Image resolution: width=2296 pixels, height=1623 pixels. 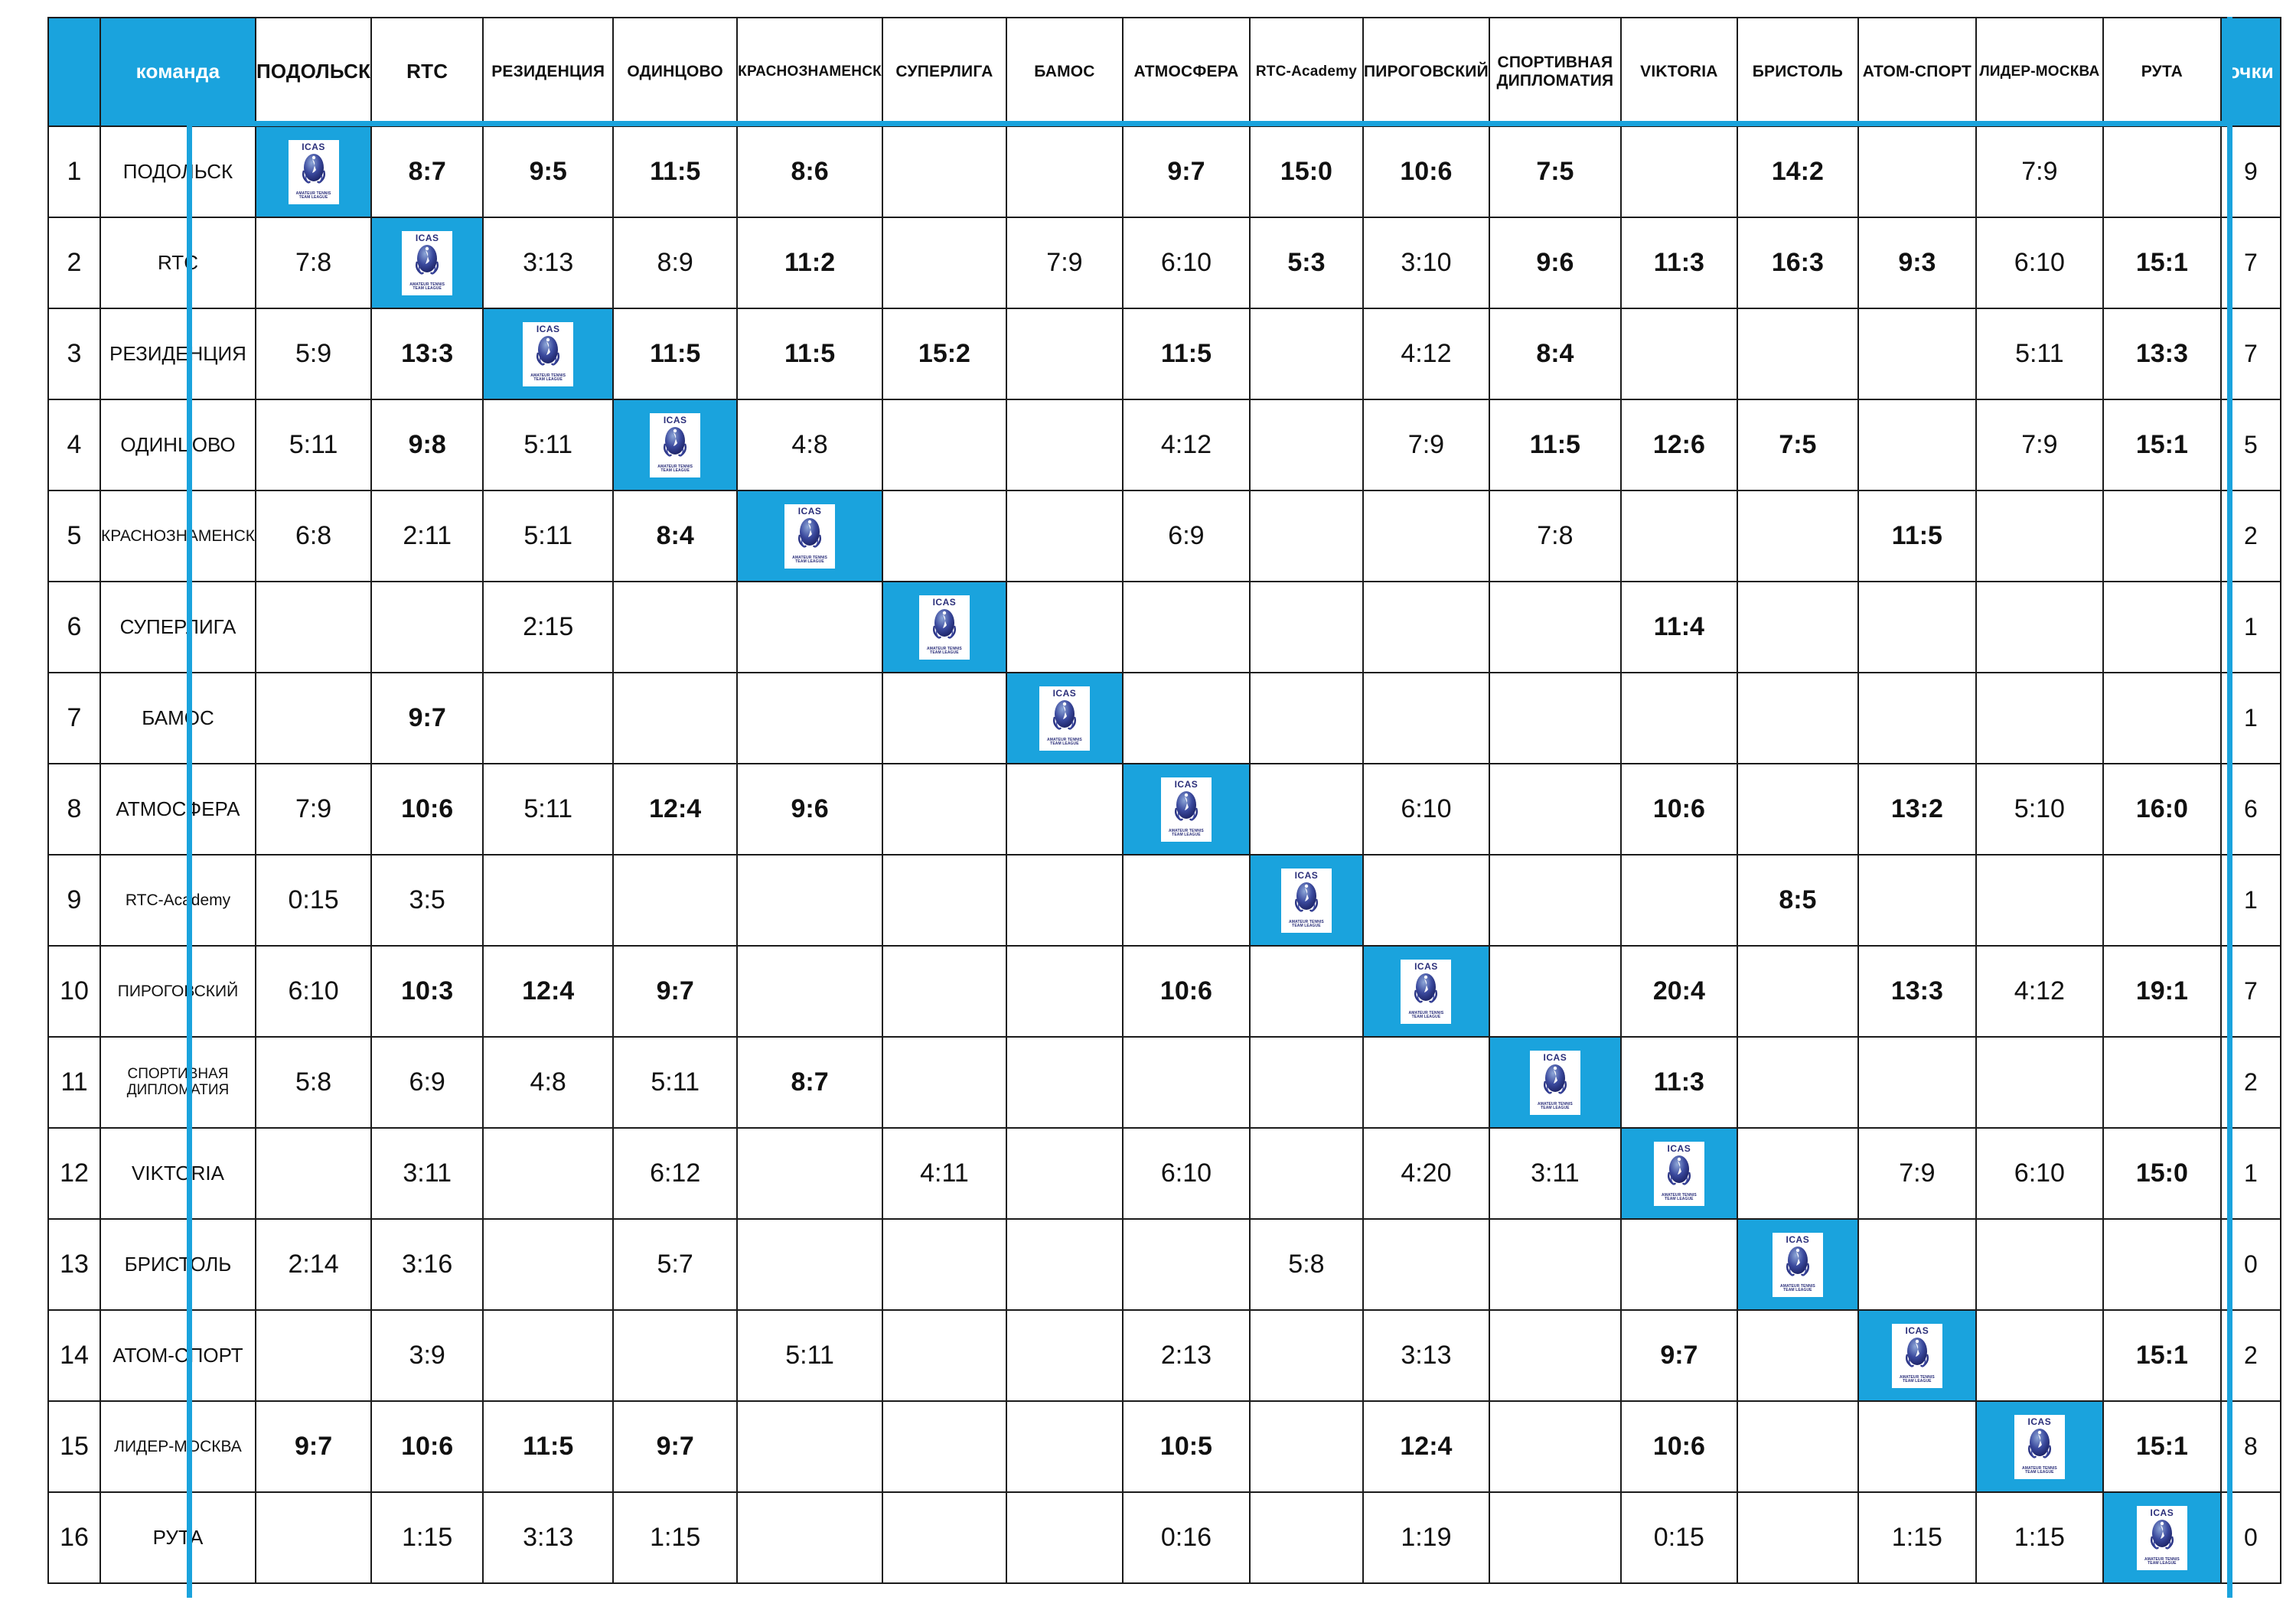 What do you see at coordinates (2162, 991) in the screenshot?
I see `score-cell: 19:1` at bounding box center [2162, 991].